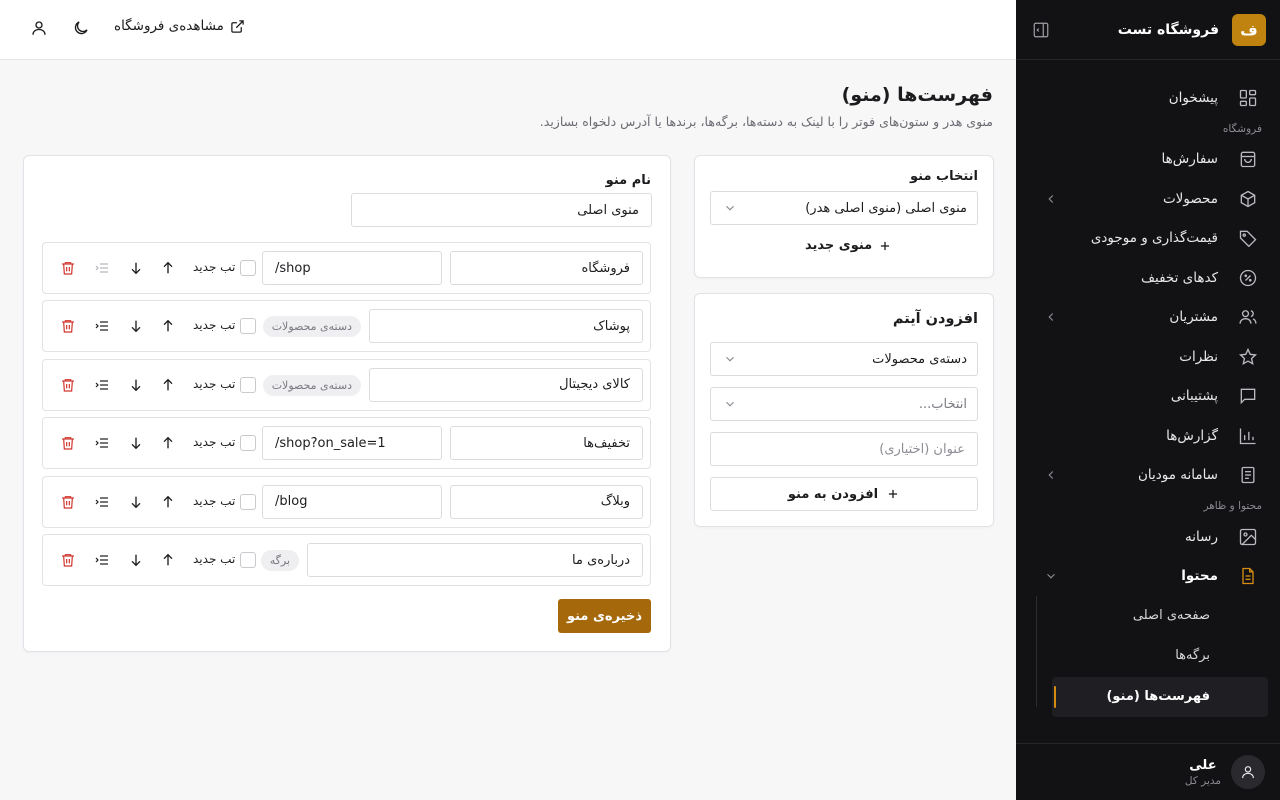 This screenshot has height=800, width=1280. What do you see at coordinates (1248, 475) in the screenshot?
I see `receipt-icon` at bounding box center [1248, 475].